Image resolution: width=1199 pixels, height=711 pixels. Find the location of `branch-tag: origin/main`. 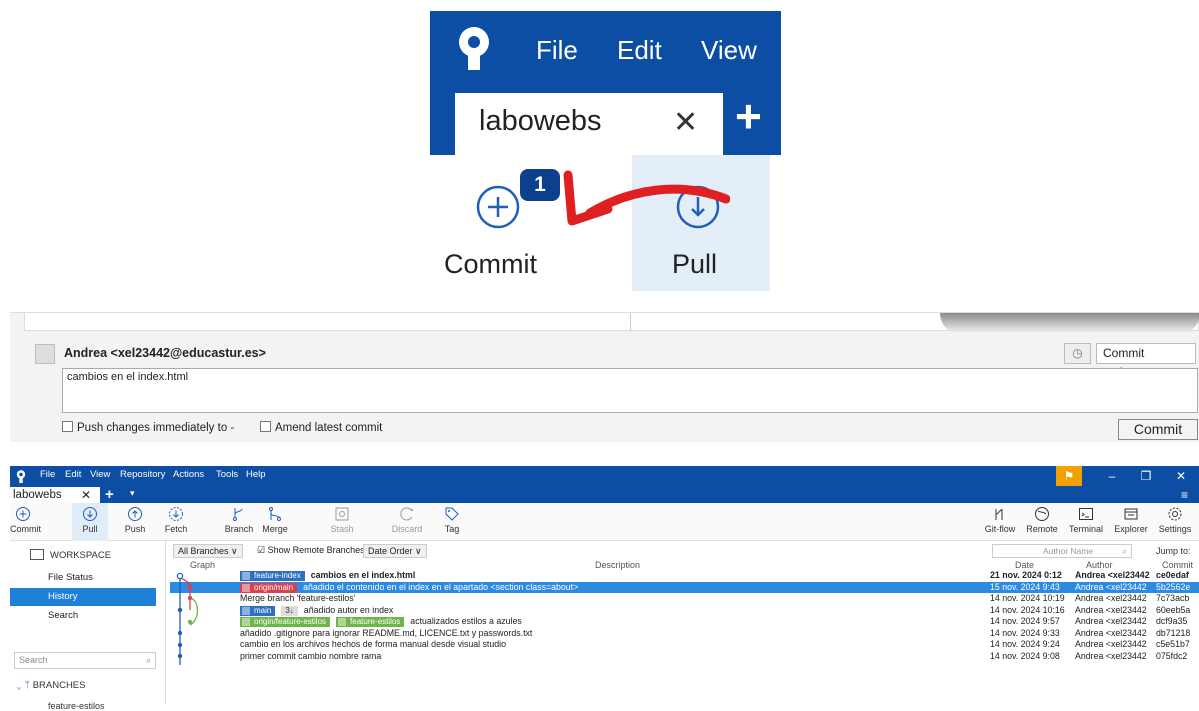

branch-tag: origin/main is located at coordinates (269, 587).